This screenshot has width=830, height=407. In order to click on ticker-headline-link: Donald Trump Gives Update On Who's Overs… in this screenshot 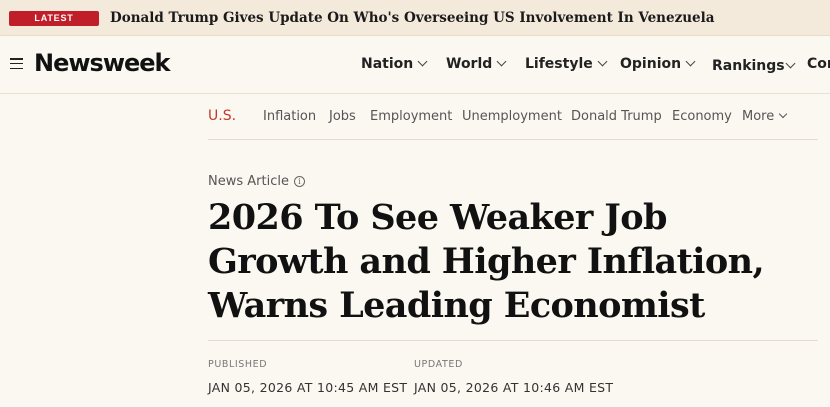, I will do `click(412, 18)`.